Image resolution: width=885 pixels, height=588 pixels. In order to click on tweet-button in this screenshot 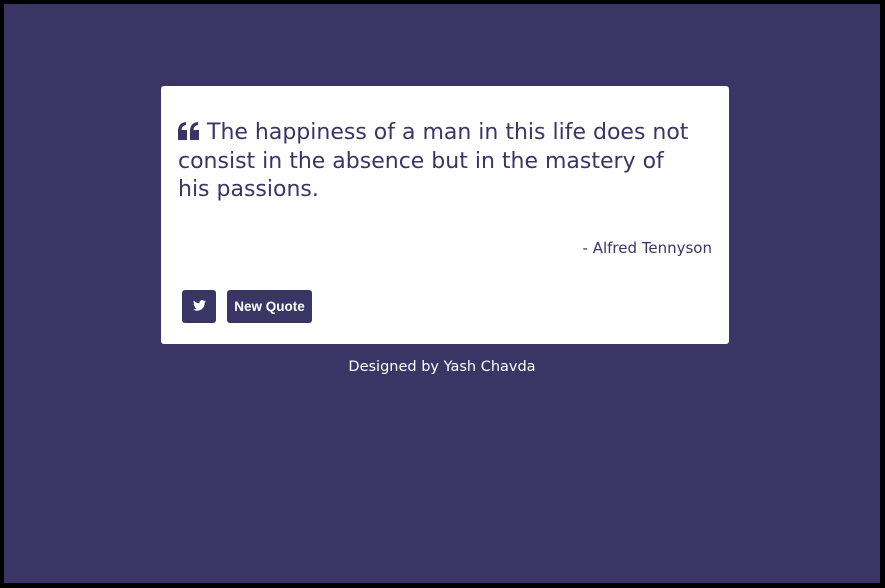, I will do `click(199, 306)`.